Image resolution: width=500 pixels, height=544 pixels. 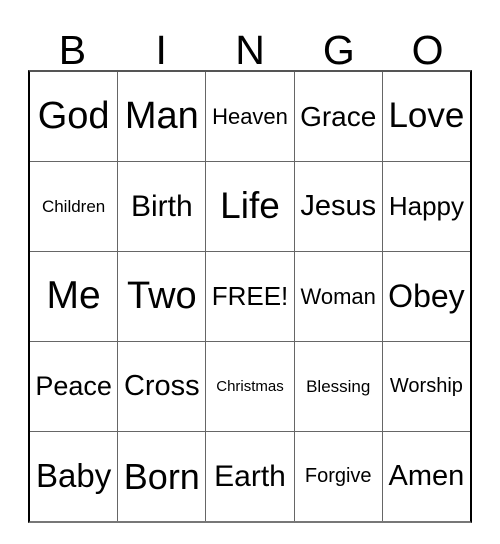 I want to click on bingo-cell-label: Blessing, so click(x=338, y=386).